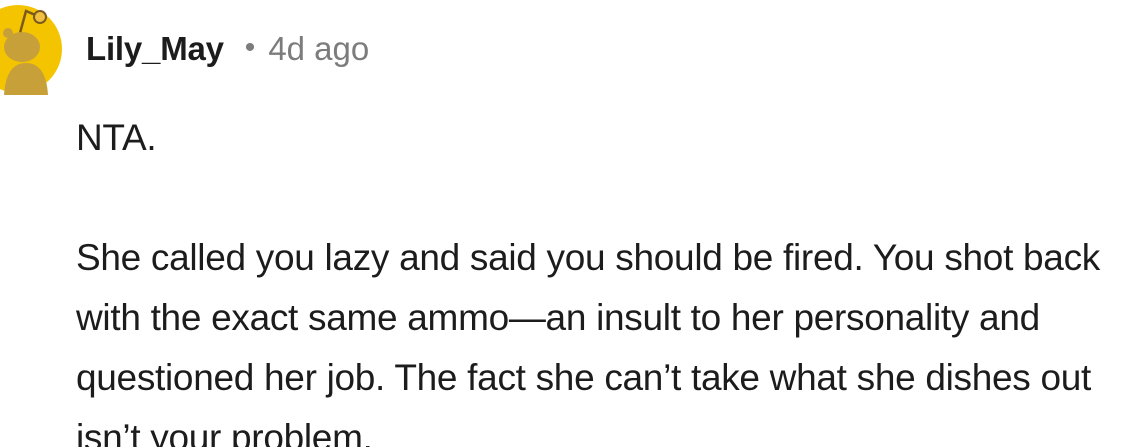  I want to click on snoo-avatar-icon, so click(31, 50).